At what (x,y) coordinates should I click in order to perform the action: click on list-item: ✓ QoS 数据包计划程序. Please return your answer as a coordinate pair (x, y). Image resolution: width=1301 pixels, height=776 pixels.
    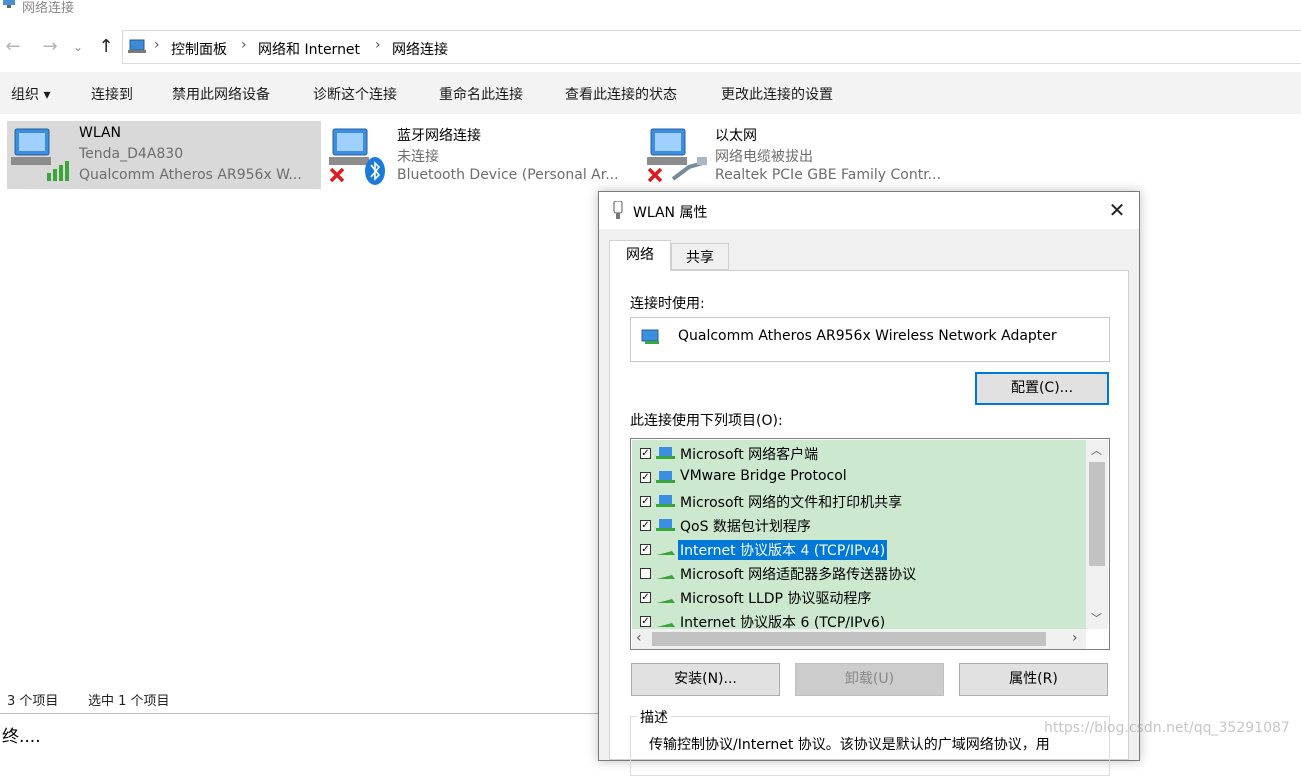
    Looking at the image, I should click on (859, 526).